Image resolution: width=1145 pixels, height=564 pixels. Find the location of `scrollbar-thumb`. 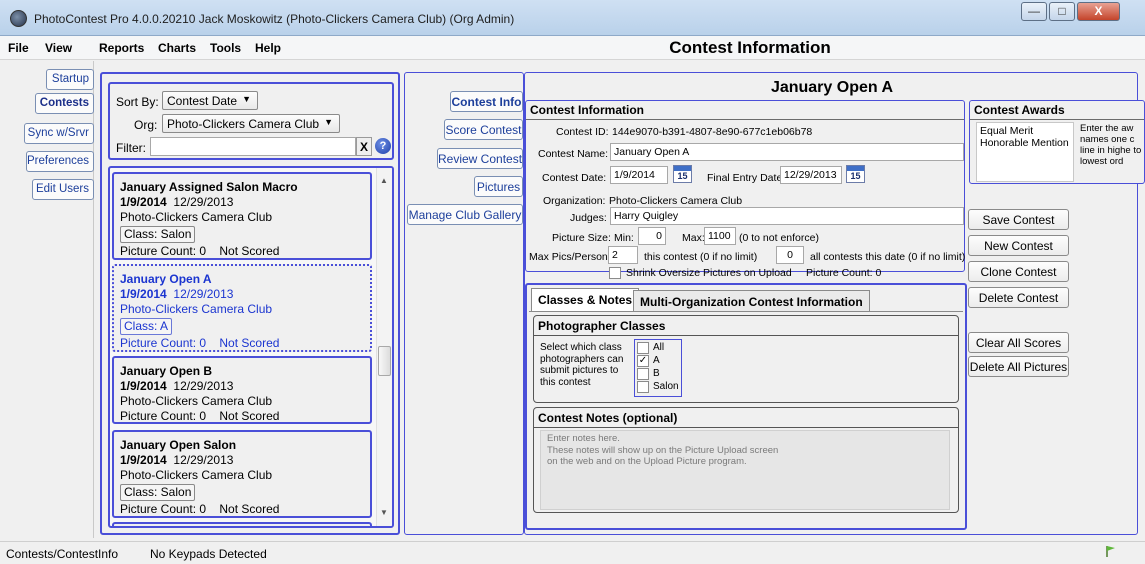

scrollbar-thumb is located at coordinates (384, 361).